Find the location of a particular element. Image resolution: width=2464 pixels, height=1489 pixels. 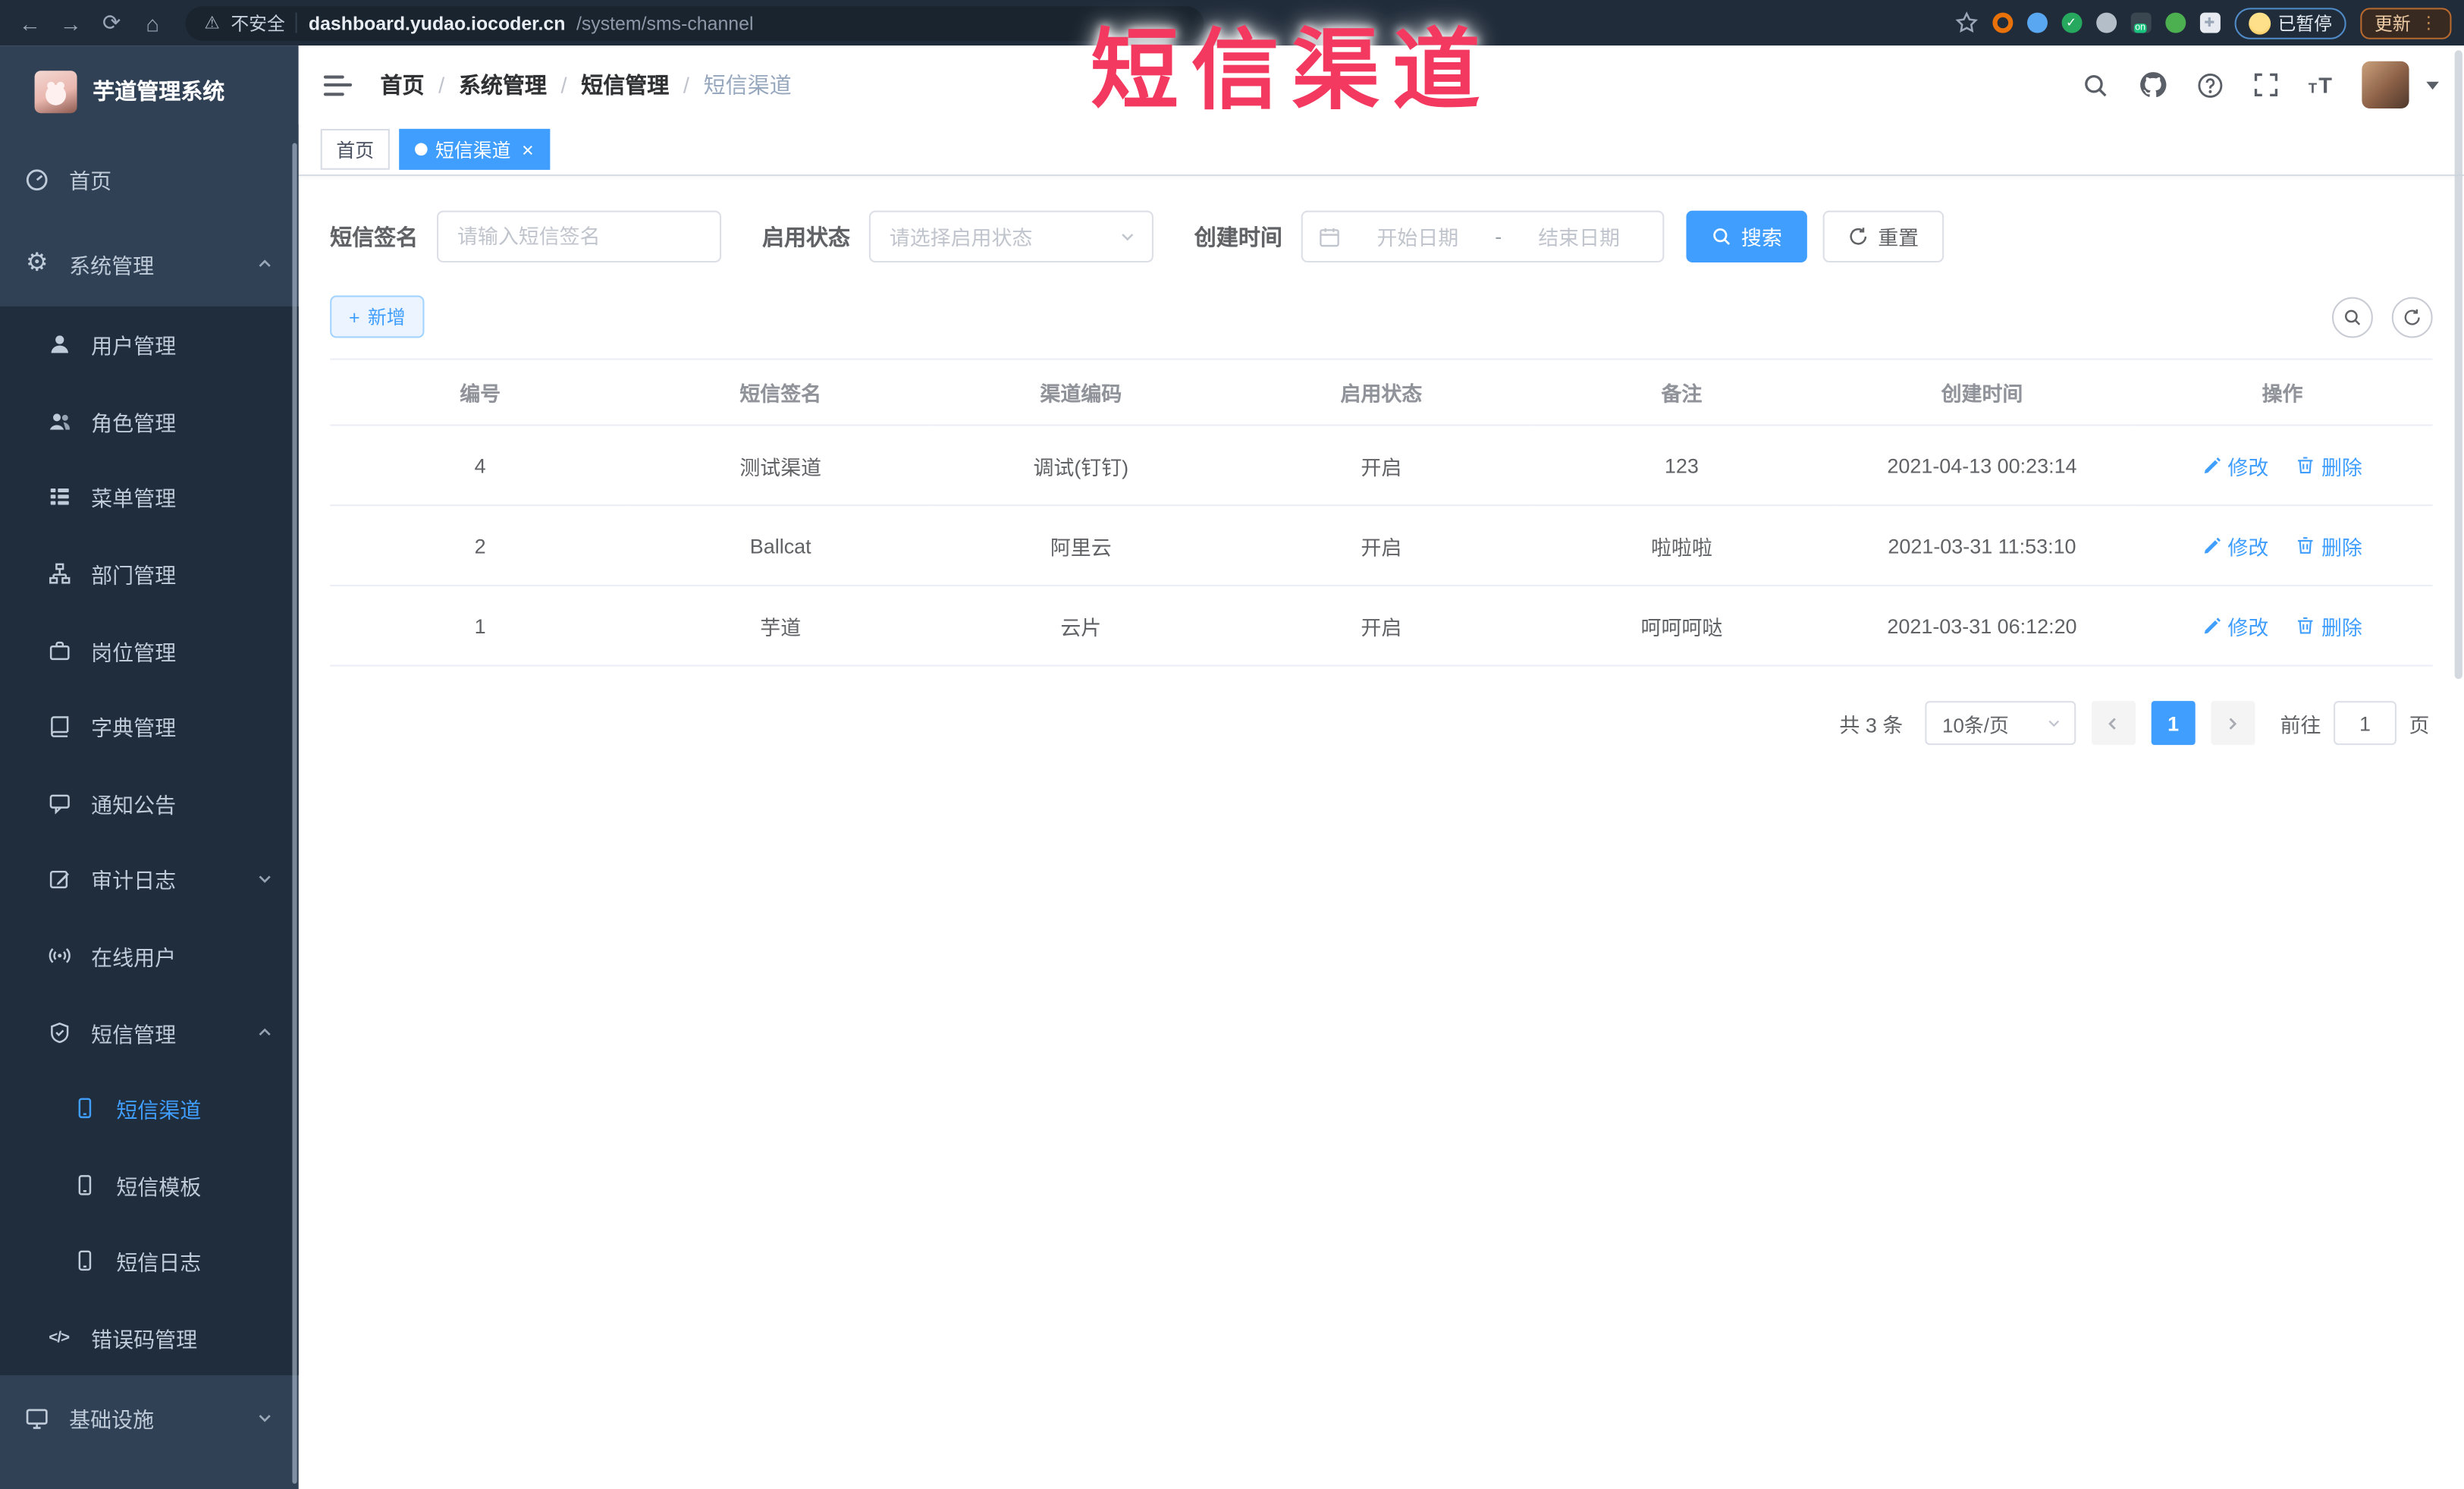

home-icon: ⌂ is located at coordinates (152, 22).